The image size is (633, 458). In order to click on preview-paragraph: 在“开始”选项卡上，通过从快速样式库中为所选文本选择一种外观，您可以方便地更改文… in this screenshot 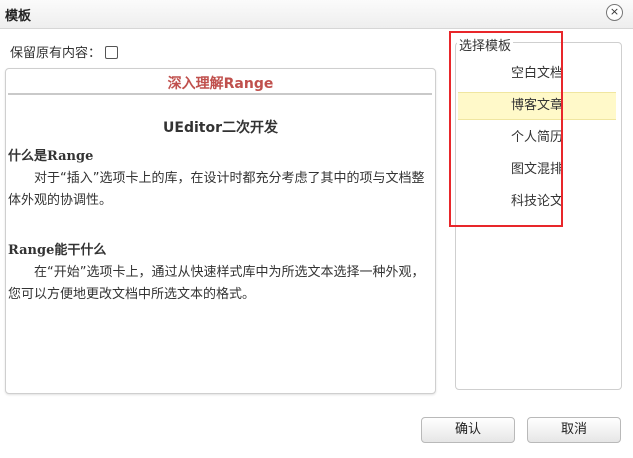, I will do `click(216, 283)`.